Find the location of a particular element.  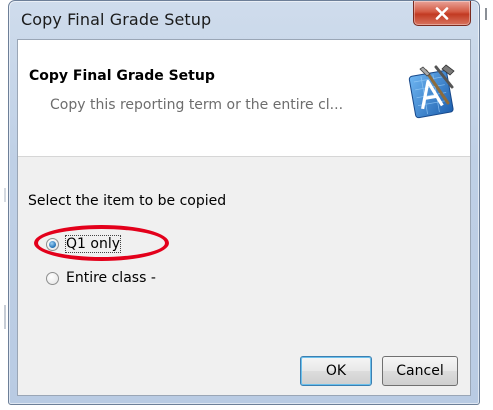

close-button is located at coordinates (442, 13).